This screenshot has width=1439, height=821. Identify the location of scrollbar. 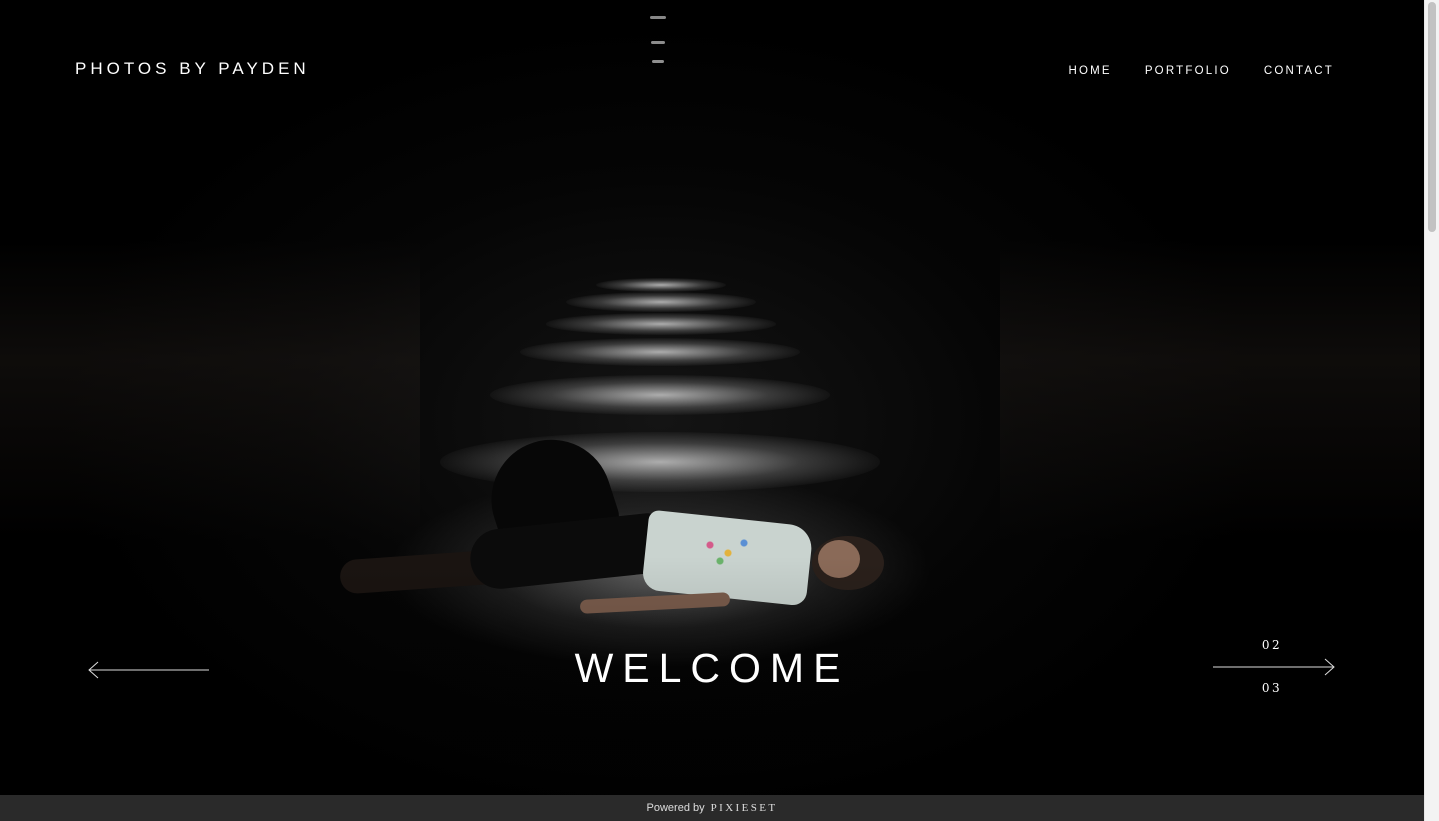
(1431, 410).